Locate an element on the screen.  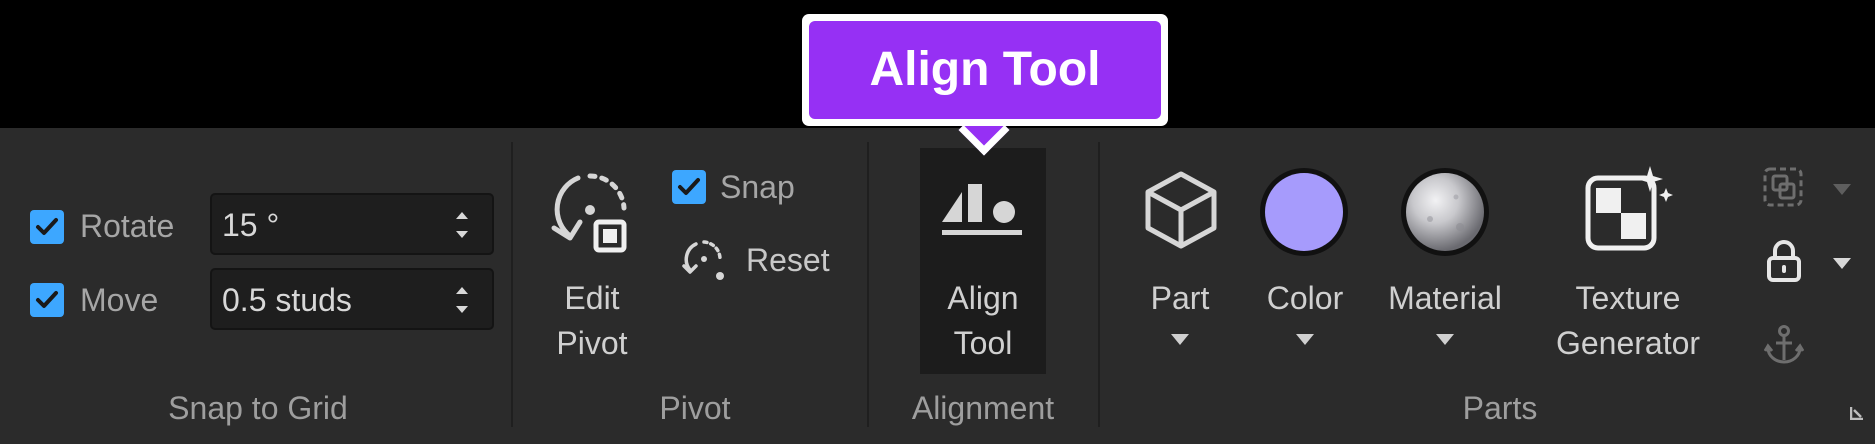
expand-corner-icon is located at coordinates (1857, 413).